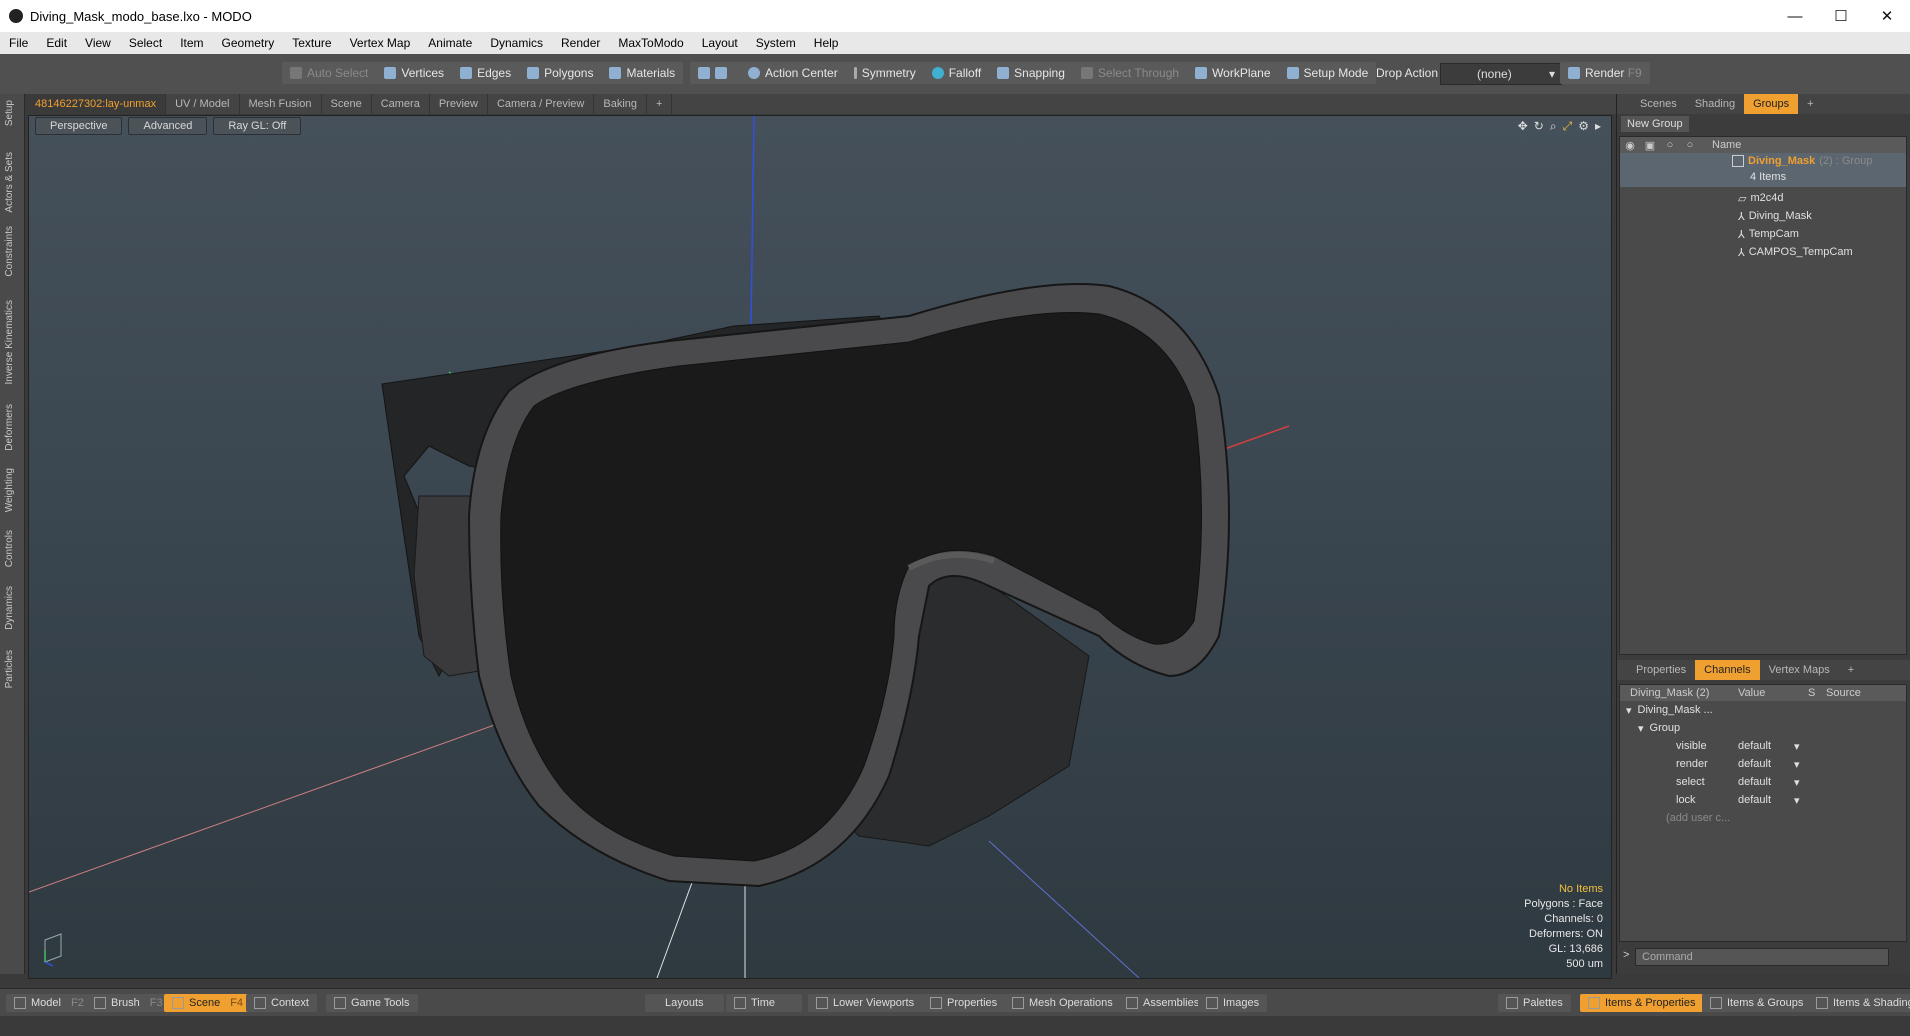 This screenshot has width=1910, height=1036. Describe the element at coordinates (49, 1003) in the screenshot. I see `model-layout-button: Model F2` at that location.